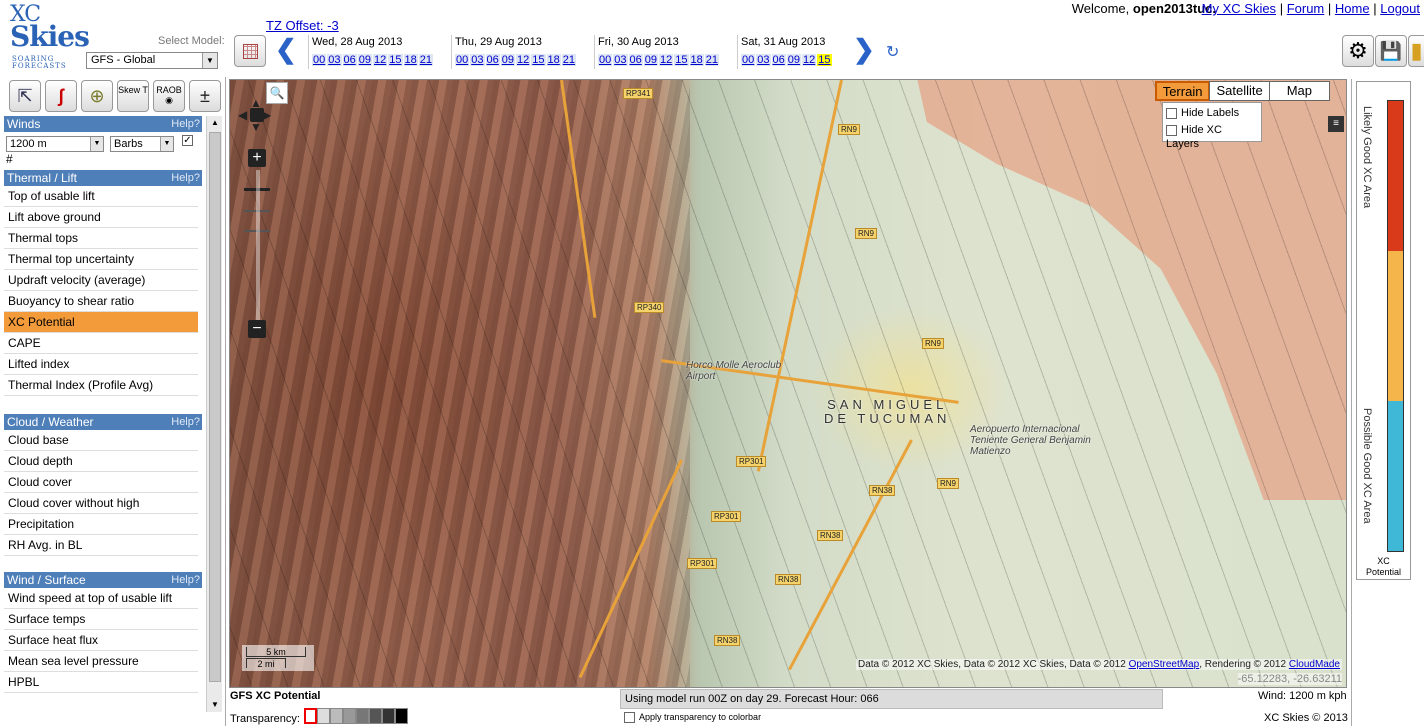  I want to click on next-day-button: ❯, so click(864, 49).